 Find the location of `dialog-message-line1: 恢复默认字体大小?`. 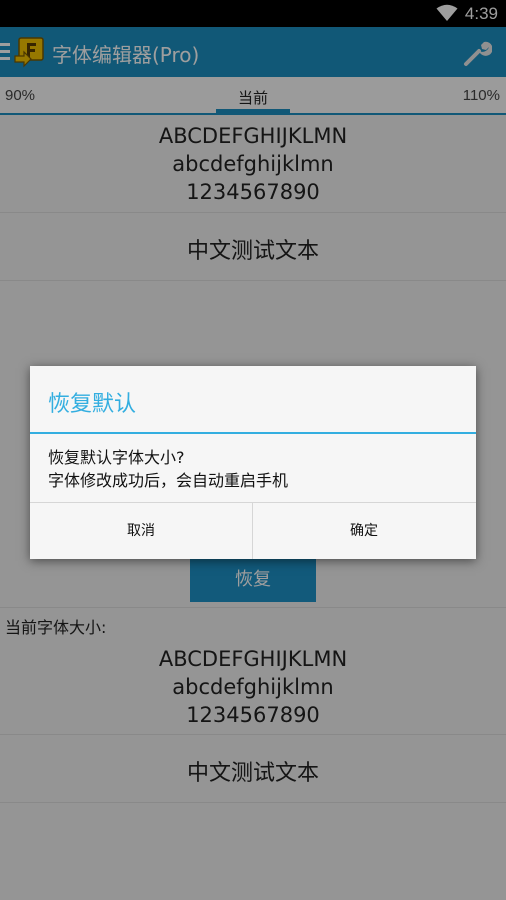

dialog-message-line1: 恢复默认字体大小? is located at coordinates (116, 457).